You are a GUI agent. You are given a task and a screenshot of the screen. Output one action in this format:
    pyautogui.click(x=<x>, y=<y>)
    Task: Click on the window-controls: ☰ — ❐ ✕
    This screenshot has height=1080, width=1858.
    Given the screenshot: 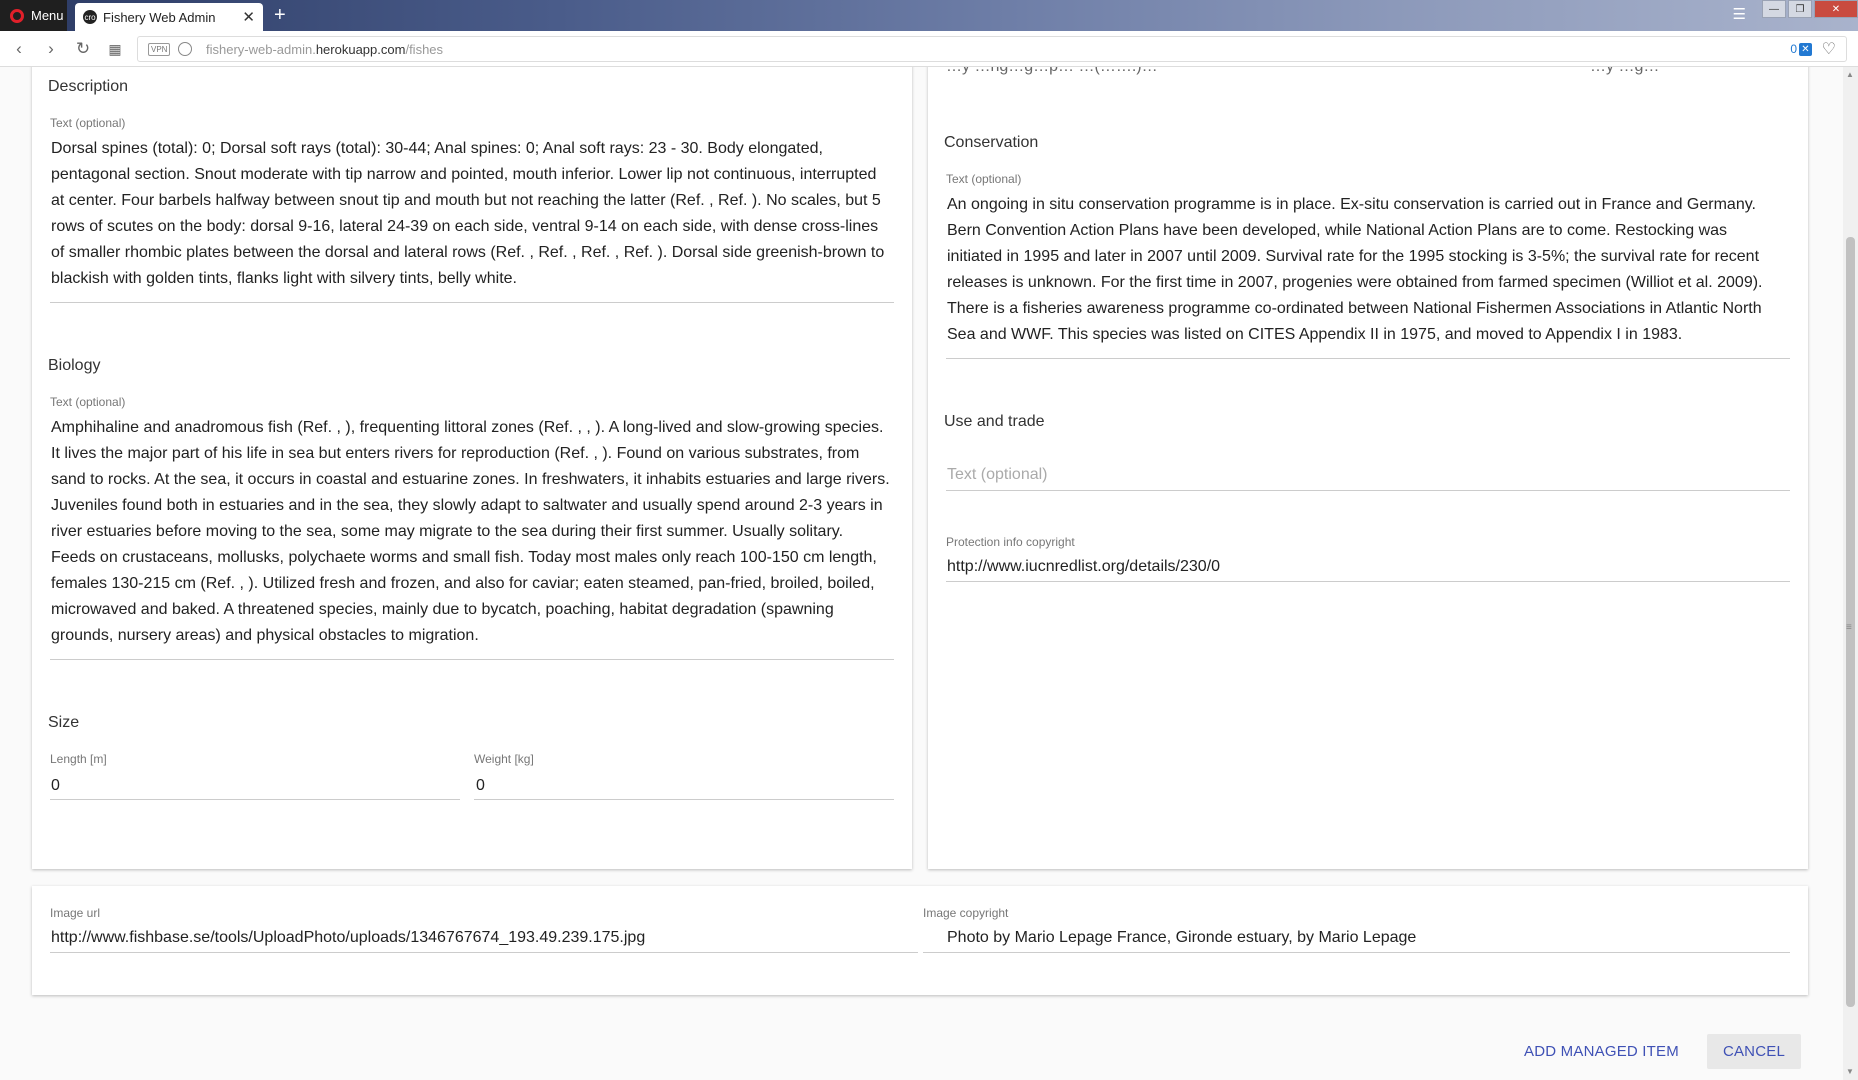 What is the action you would take?
    pyautogui.click(x=1795, y=15)
    